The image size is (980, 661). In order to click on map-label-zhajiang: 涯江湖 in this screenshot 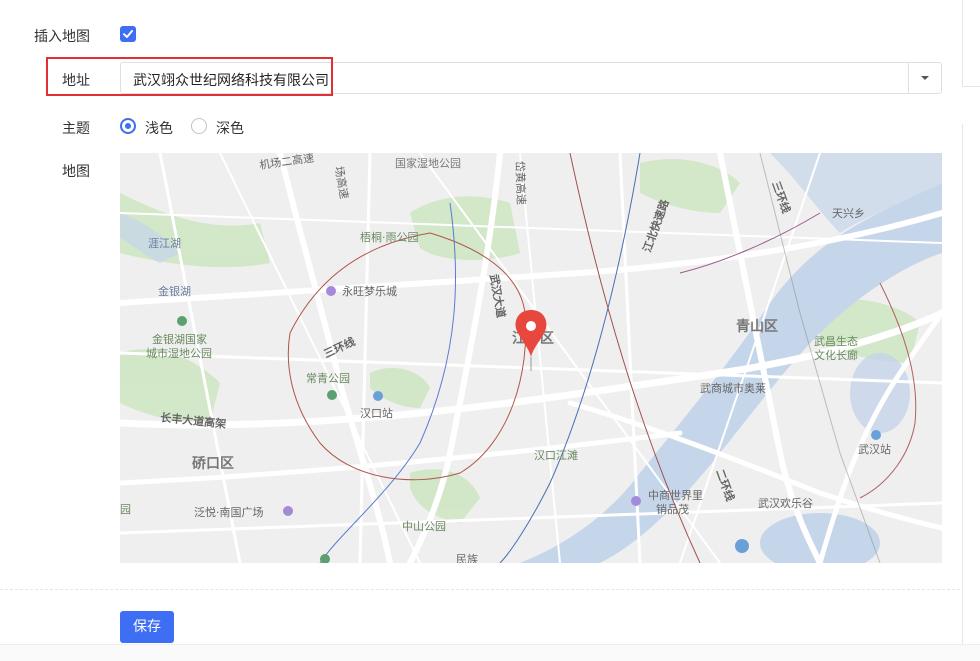, I will do `click(164, 243)`.